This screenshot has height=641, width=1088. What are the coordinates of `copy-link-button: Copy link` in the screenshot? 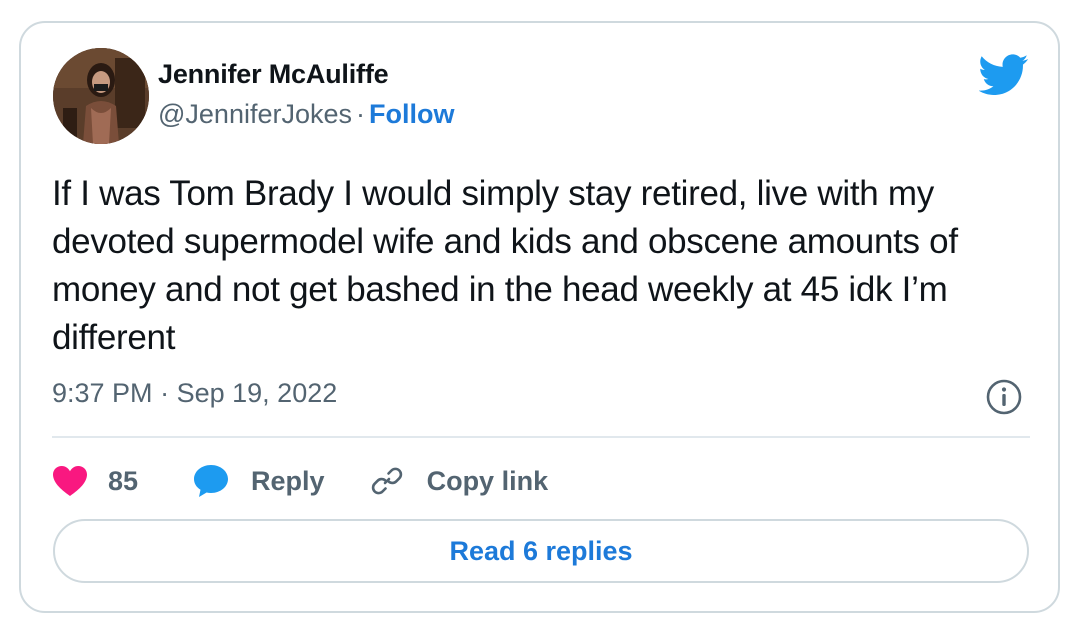 It's located at (459, 481).